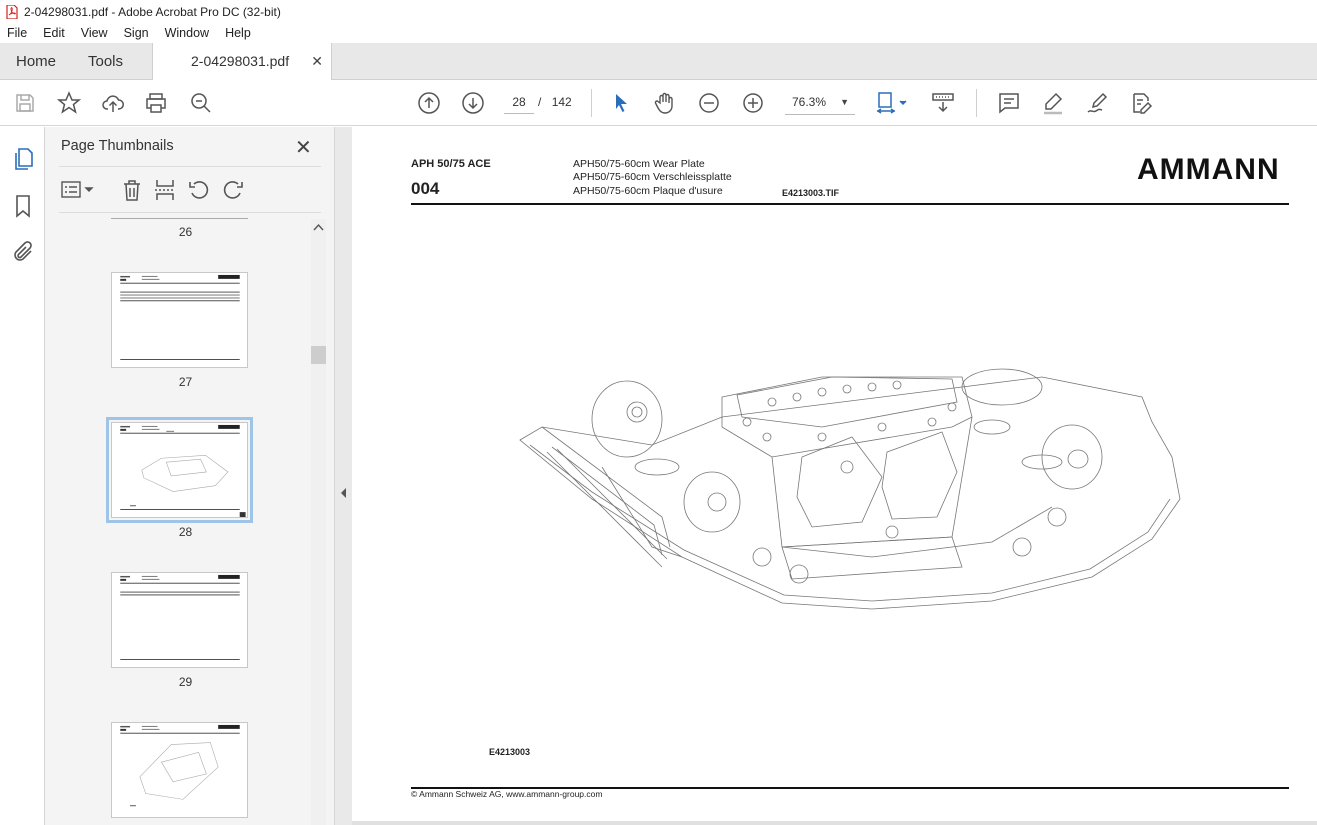 The width and height of the screenshot is (1317, 825). Describe the element at coordinates (238, 33) in the screenshot. I see `menu-help: Help` at that location.